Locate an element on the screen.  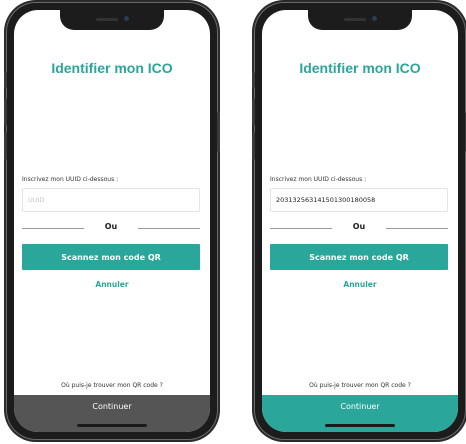
power-button is located at coordinates (218, 132).